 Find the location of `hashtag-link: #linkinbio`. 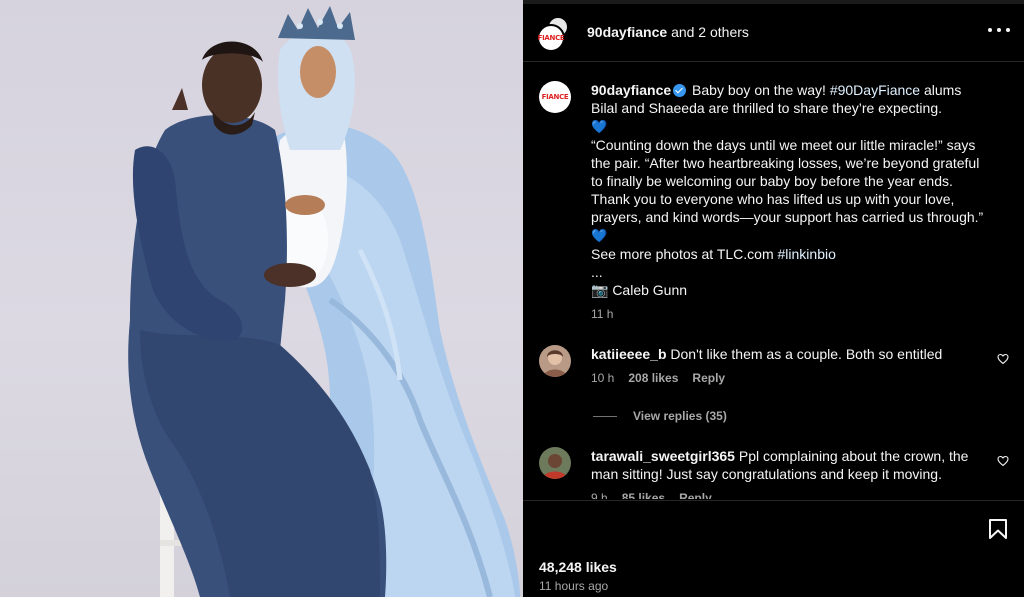

hashtag-link: #linkinbio is located at coordinates (807, 254).